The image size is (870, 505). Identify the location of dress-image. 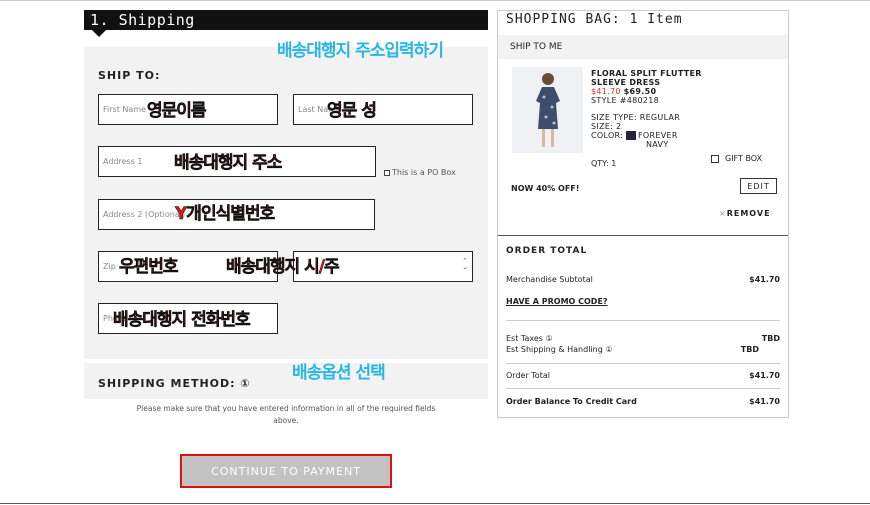
(547, 110).